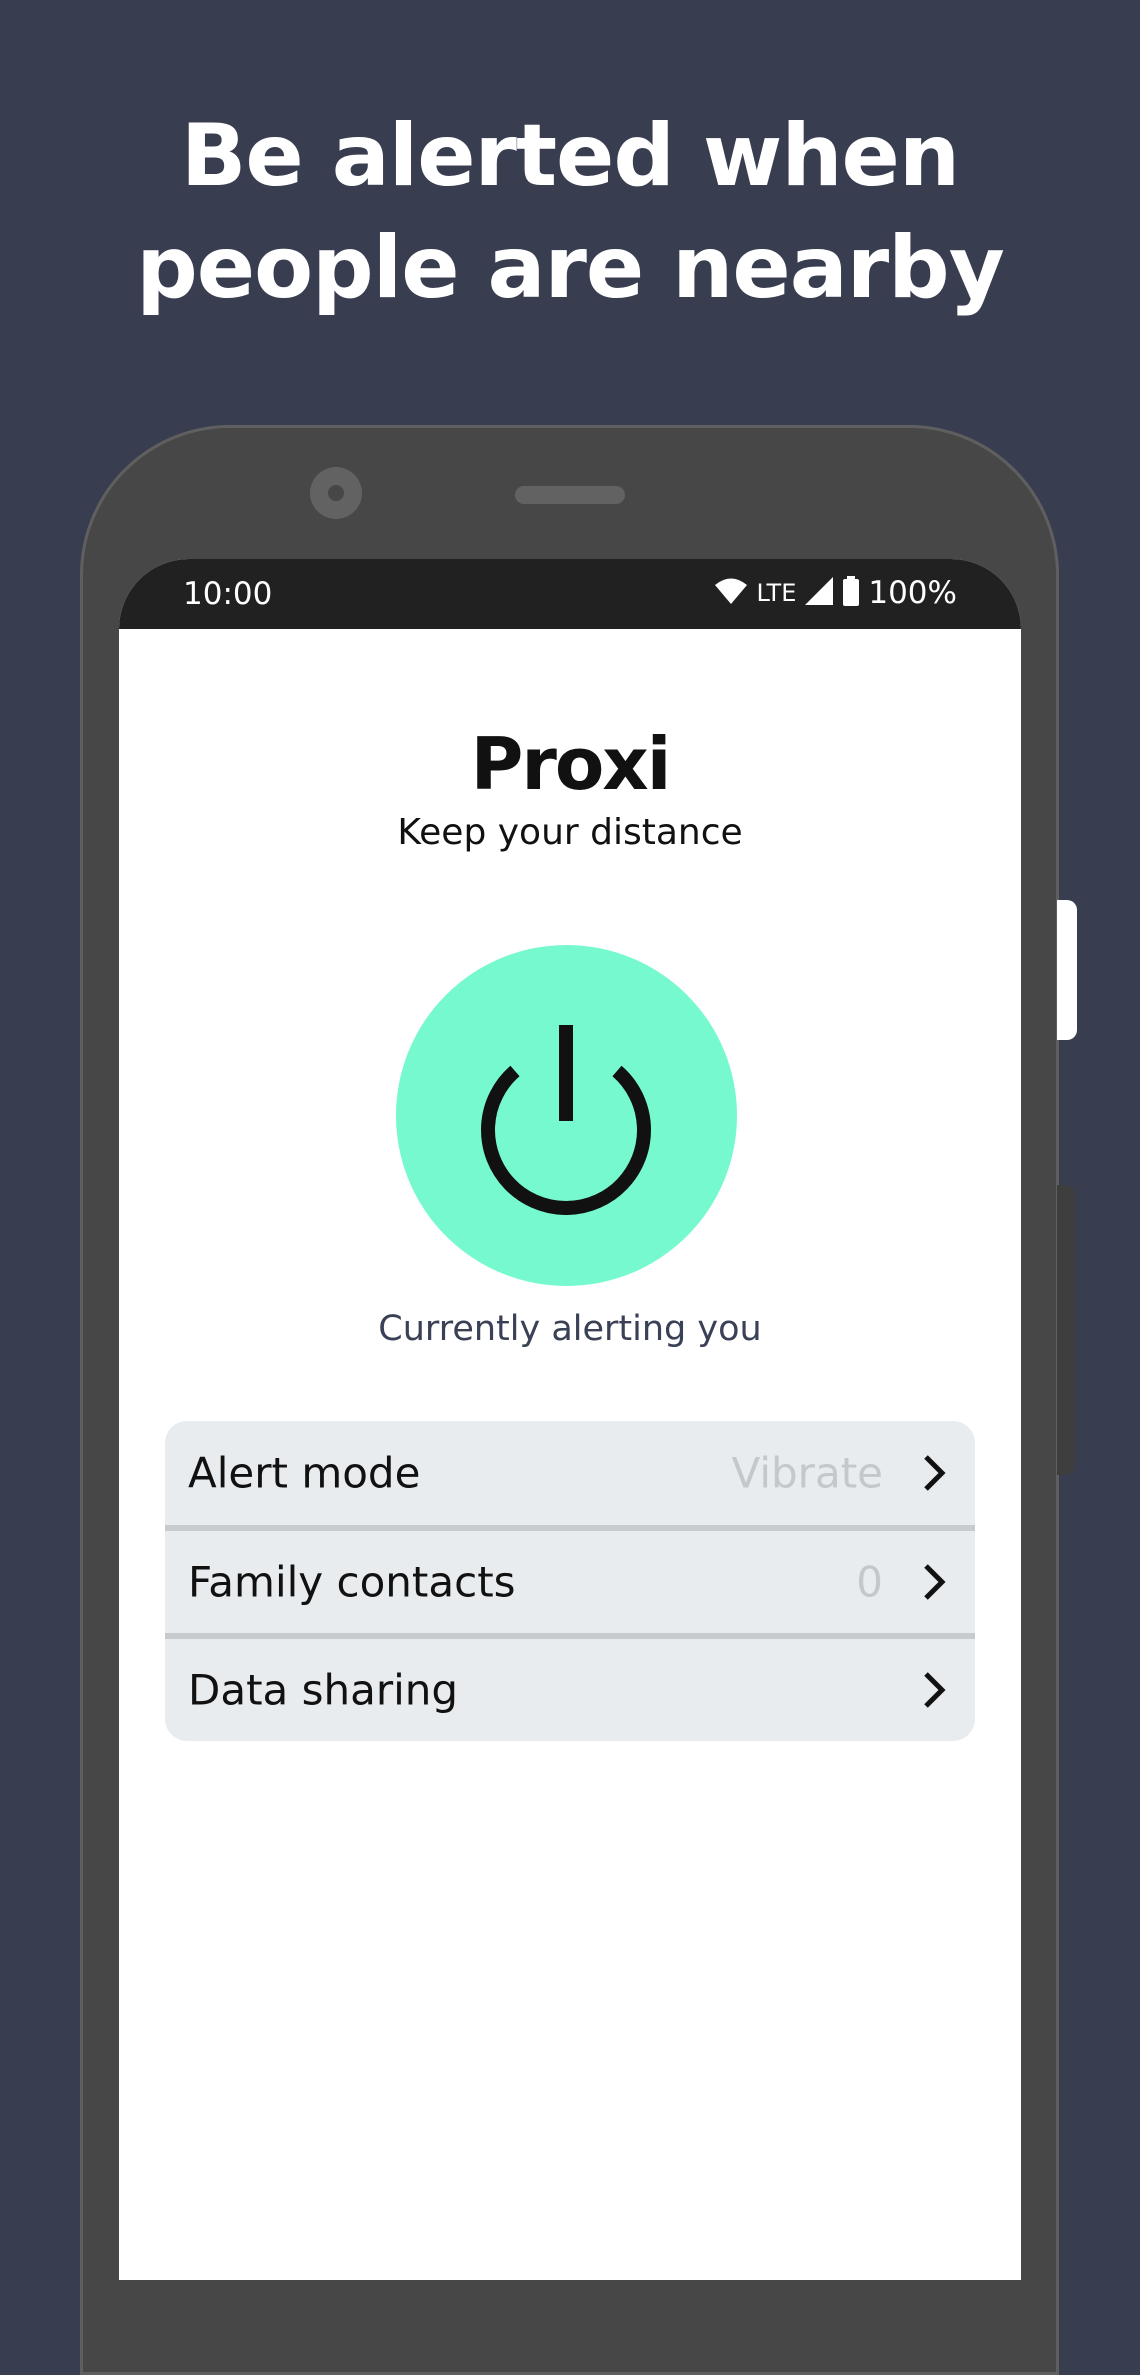  What do you see at coordinates (571, 764) in the screenshot?
I see `app-title: Proxi` at bounding box center [571, 764].